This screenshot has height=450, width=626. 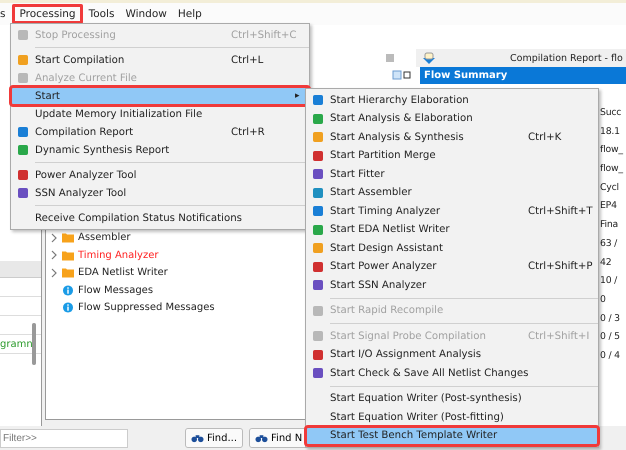 I want to click on menu-item: Dynamic Synthesis Report, so click(x=160, y=150).